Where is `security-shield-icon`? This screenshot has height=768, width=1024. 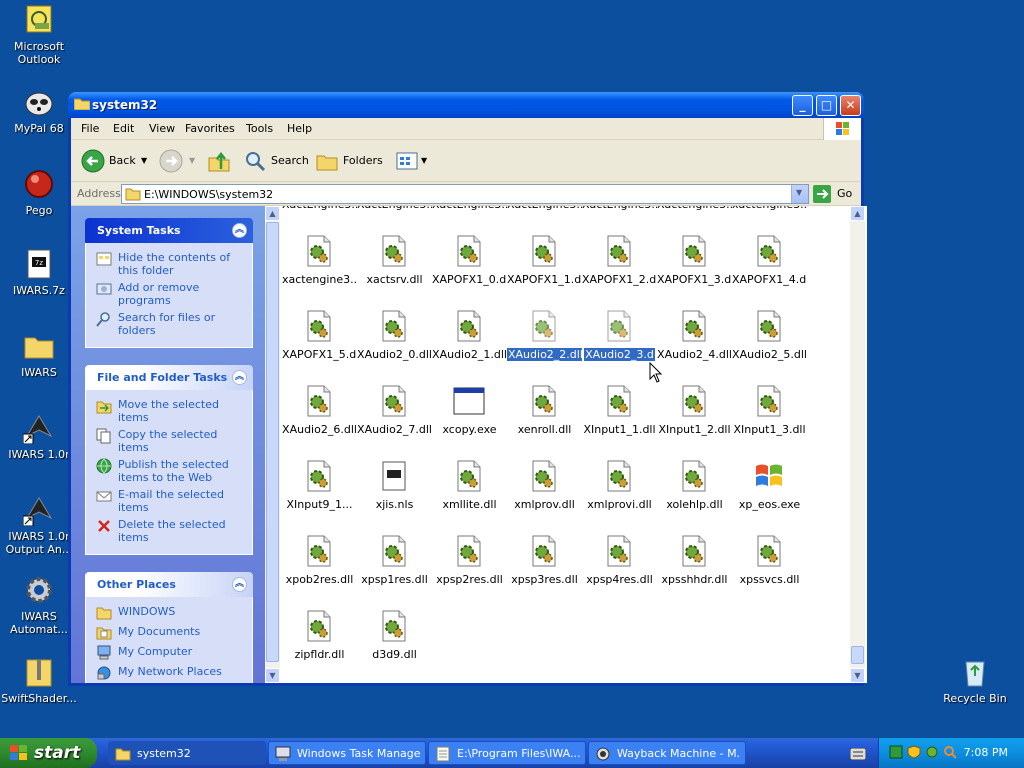
security-shield-icon is located at coordinates (914, 752).